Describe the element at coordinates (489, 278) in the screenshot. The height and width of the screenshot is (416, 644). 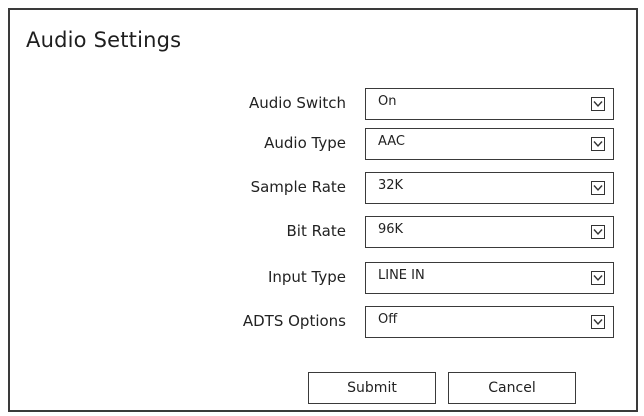
I see `input-type-select: LINE IN` at that location.